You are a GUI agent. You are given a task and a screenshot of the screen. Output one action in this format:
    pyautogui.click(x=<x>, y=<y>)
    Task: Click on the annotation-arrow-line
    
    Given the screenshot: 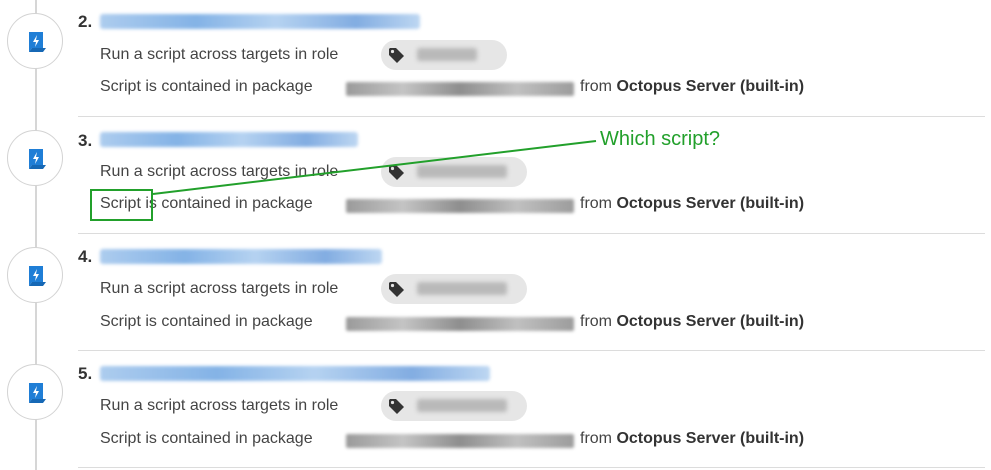 What is the action you would take?
    pyautogui.click(x=374, y=167)
    